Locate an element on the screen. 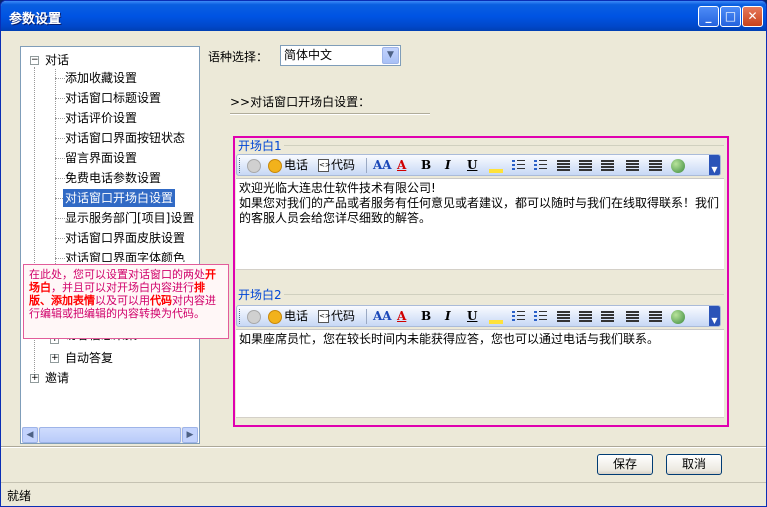 The image size is (767, 507). tree-item-invite: 邀请 is located at coordinates (57, 378).